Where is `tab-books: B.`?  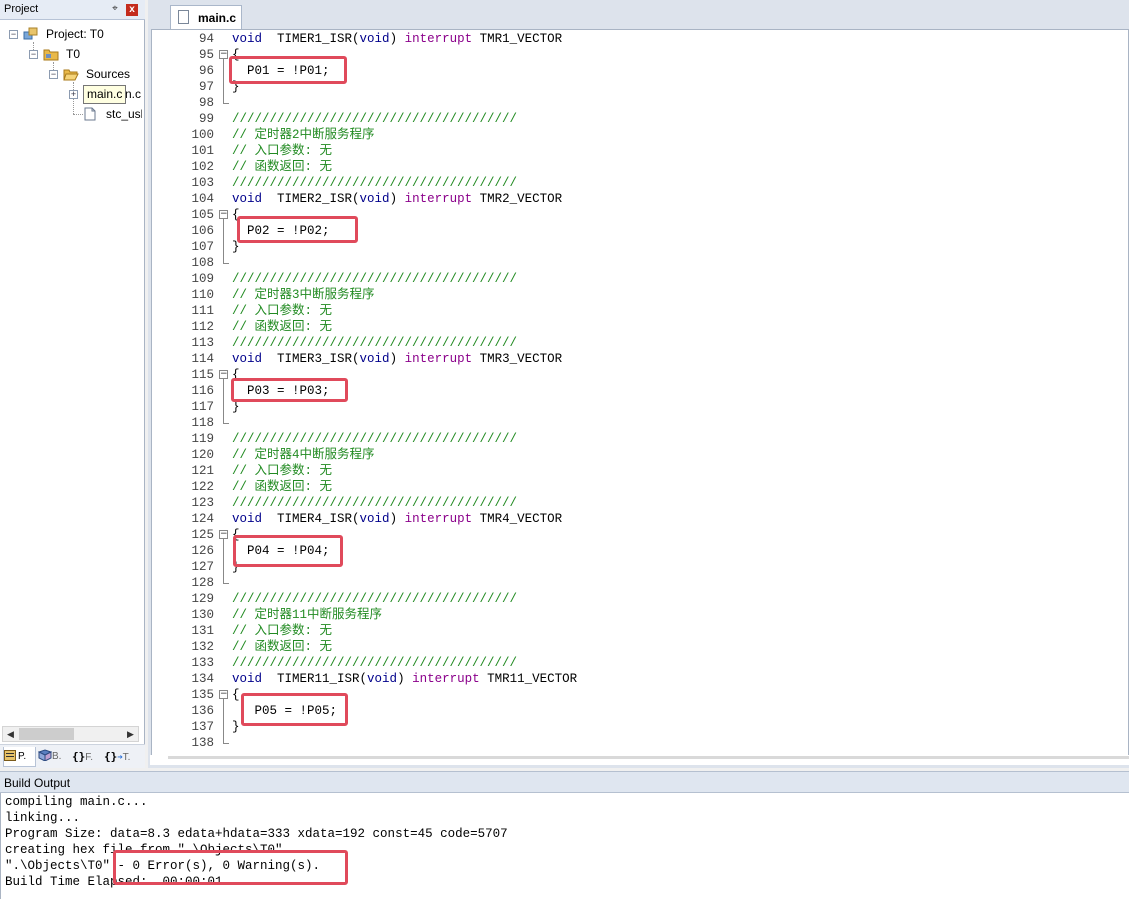
tab-books: B. is located at coordinates (53, 757).